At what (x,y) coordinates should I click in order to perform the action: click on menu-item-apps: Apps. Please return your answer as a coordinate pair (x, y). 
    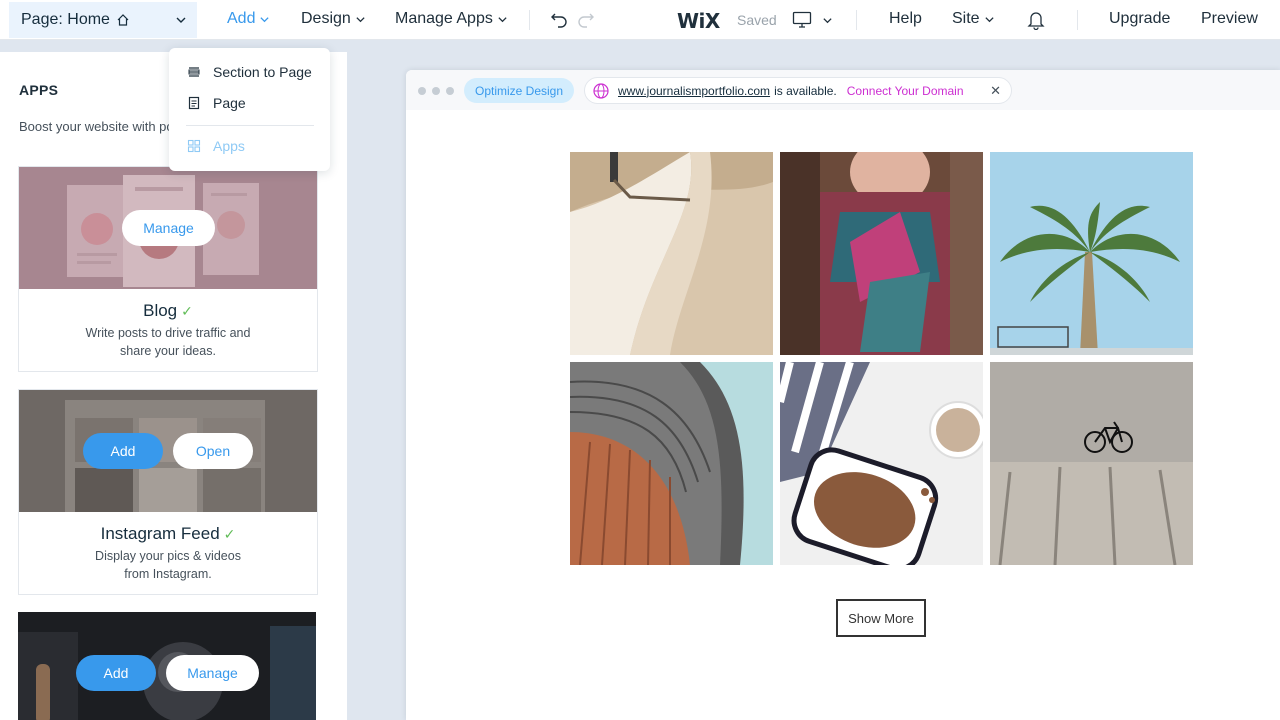
    Looking at the image, I should click on (216, 146).